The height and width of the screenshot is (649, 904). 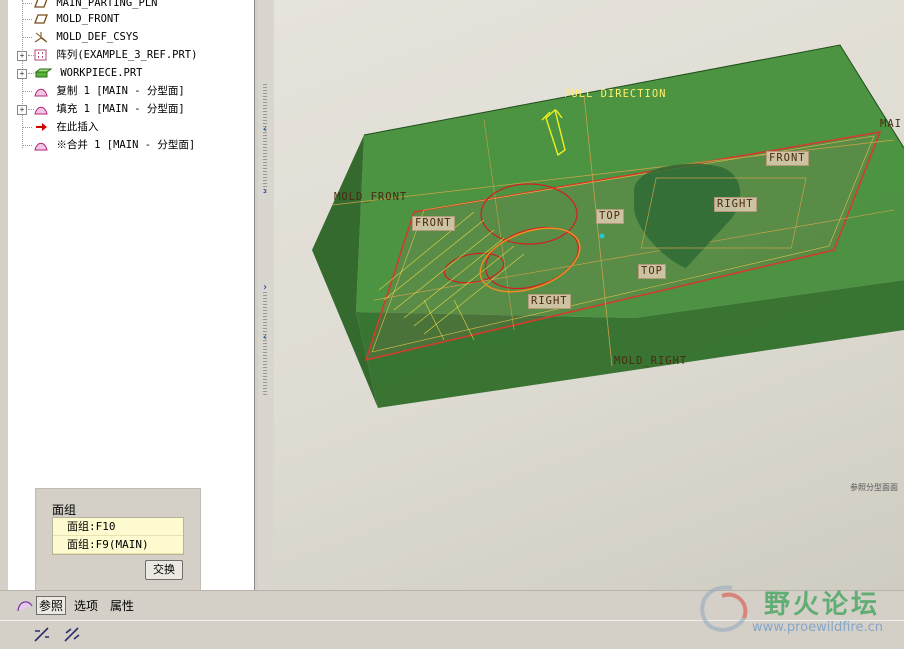 What do you see at coordinates (724, 608) in the screenshot?
I see `watermark-logo-icon` at bounding box center [724, 608].